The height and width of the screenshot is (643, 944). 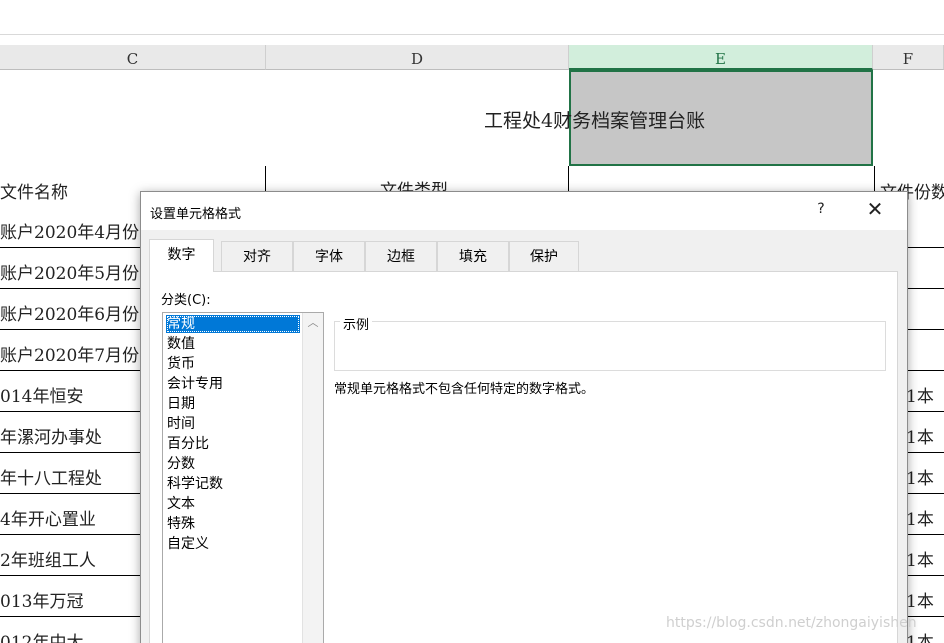 What do you see at coordinates (34, 190) in the screenshot?
I see `header-file-name: 文件名称` at bounding box center [34, 190].